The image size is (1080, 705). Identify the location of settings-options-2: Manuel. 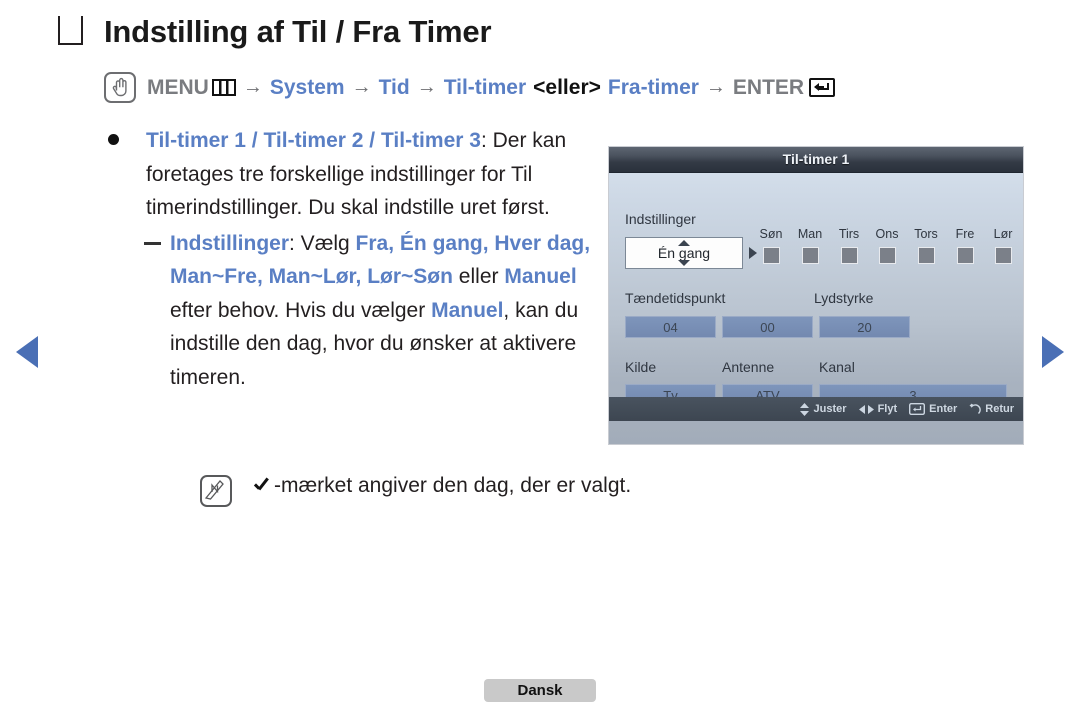
(540, 276).